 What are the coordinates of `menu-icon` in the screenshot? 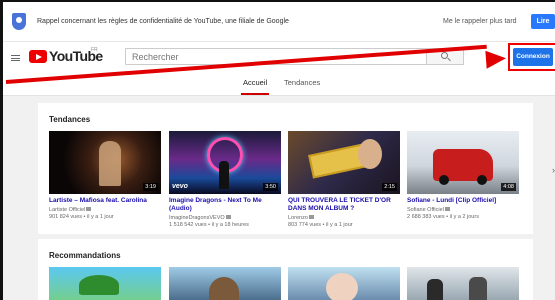 It's located at (15, 58).